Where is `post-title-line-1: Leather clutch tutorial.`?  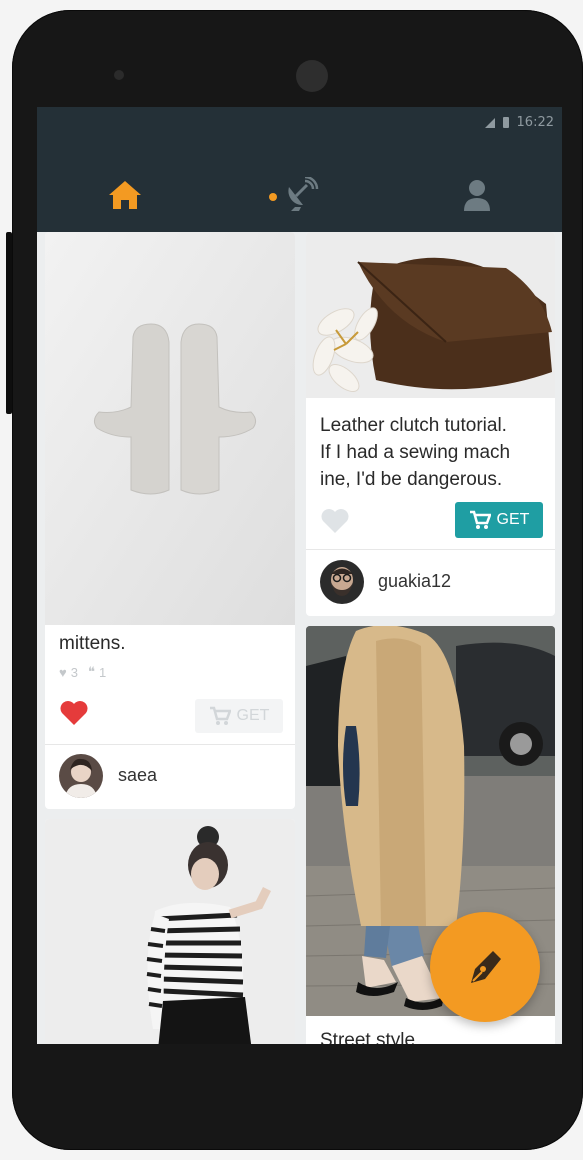 post-title-line-1: Leather clutch tutorial. is located at coordinates (413, 425).